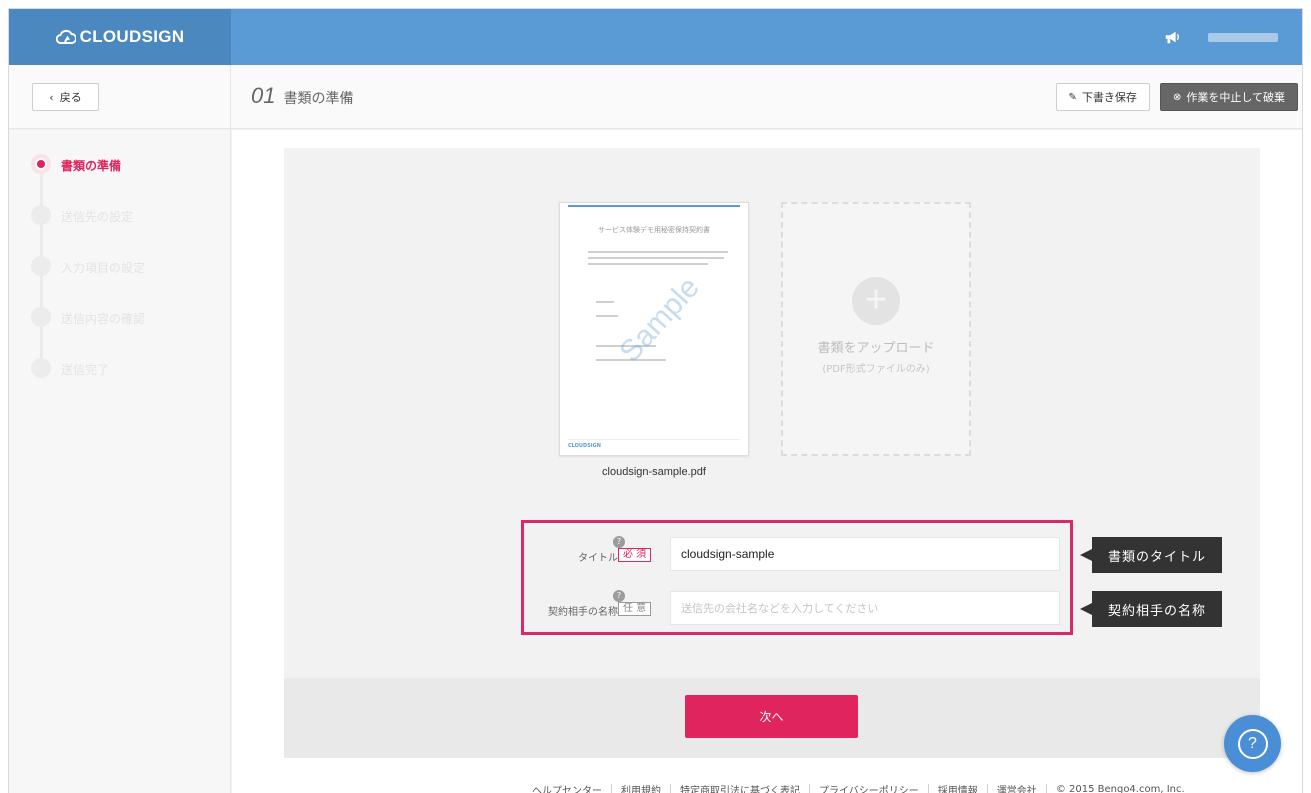  I want to click on header-left: ‹ 戻る, so click(120, 96).